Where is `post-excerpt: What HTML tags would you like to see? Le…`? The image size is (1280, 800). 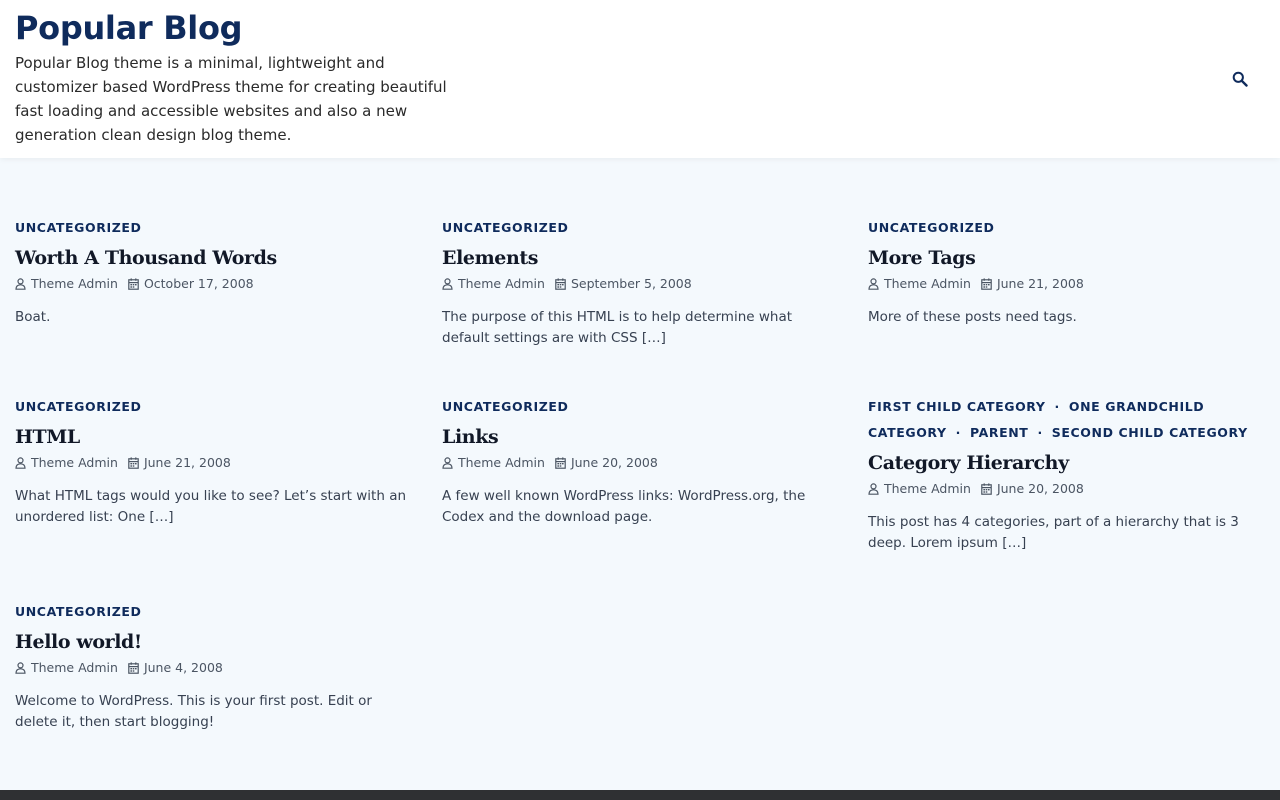 post-excerpt: What HTML tags would you like to see? Le… is located at coordinates (211, 506).